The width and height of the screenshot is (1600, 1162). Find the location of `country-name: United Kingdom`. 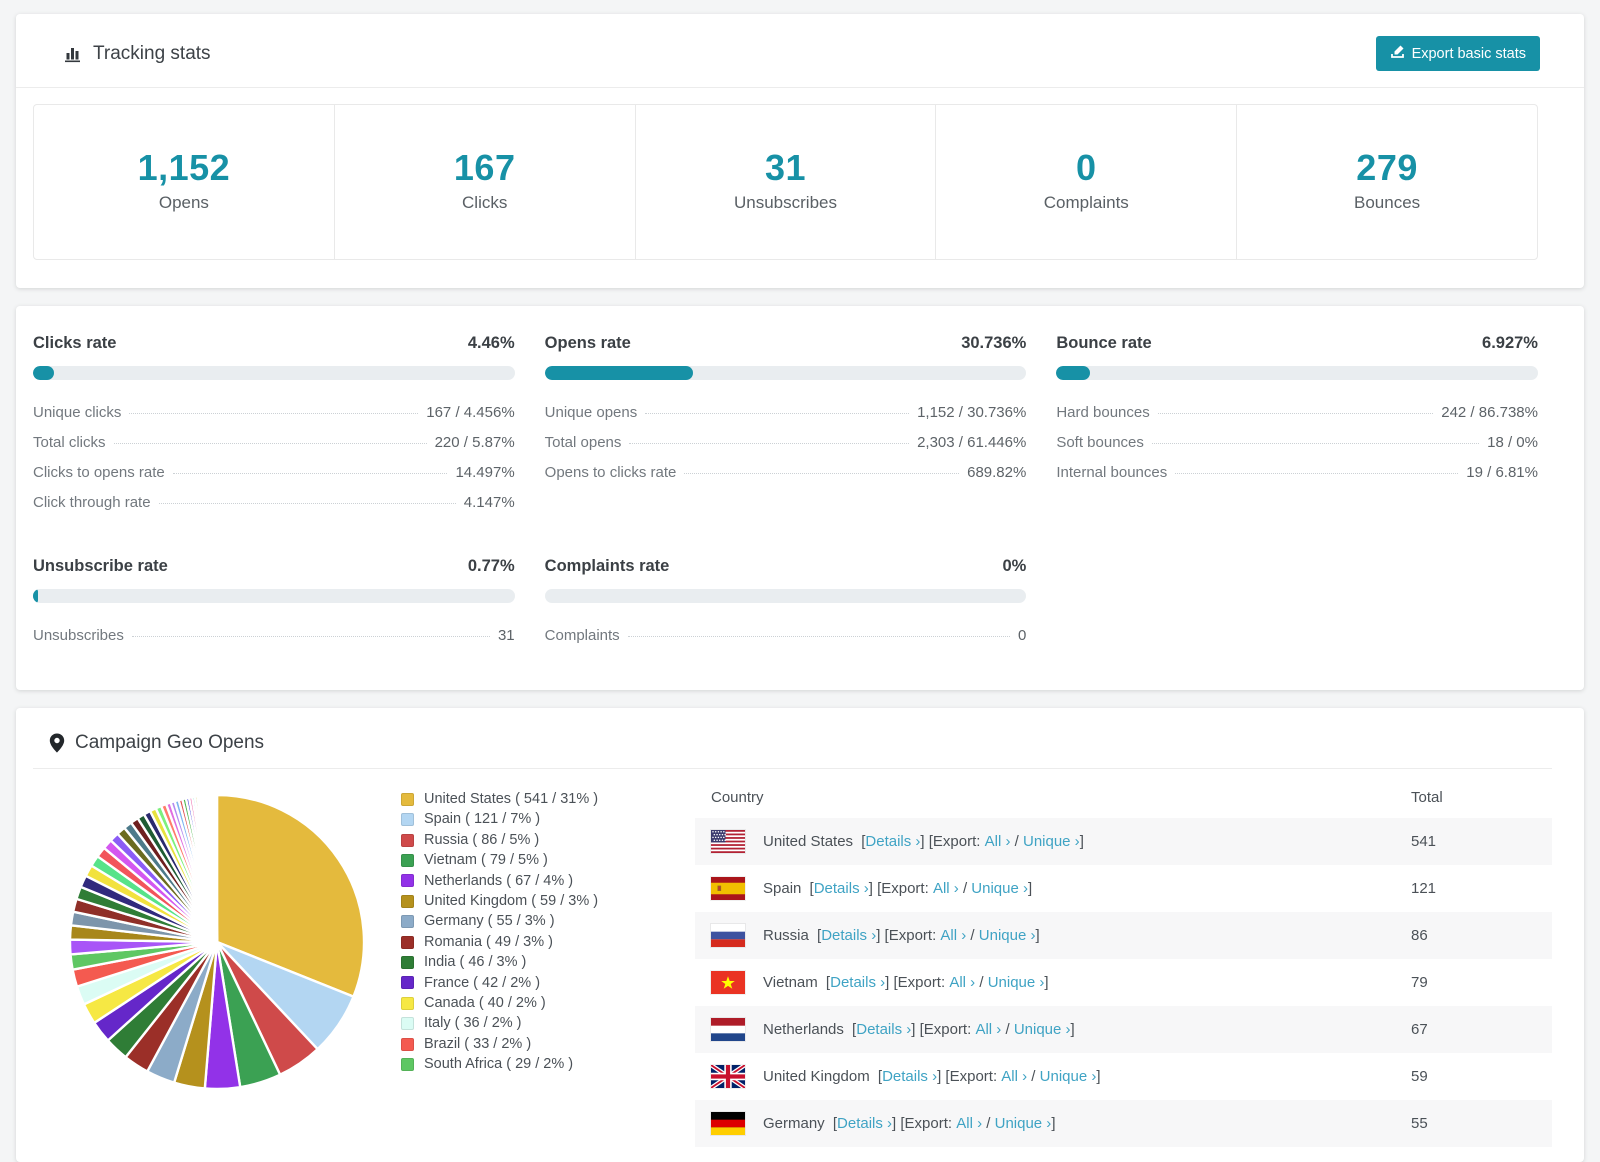

country-name: United Kingdom is located at coordinates (816, 1076).